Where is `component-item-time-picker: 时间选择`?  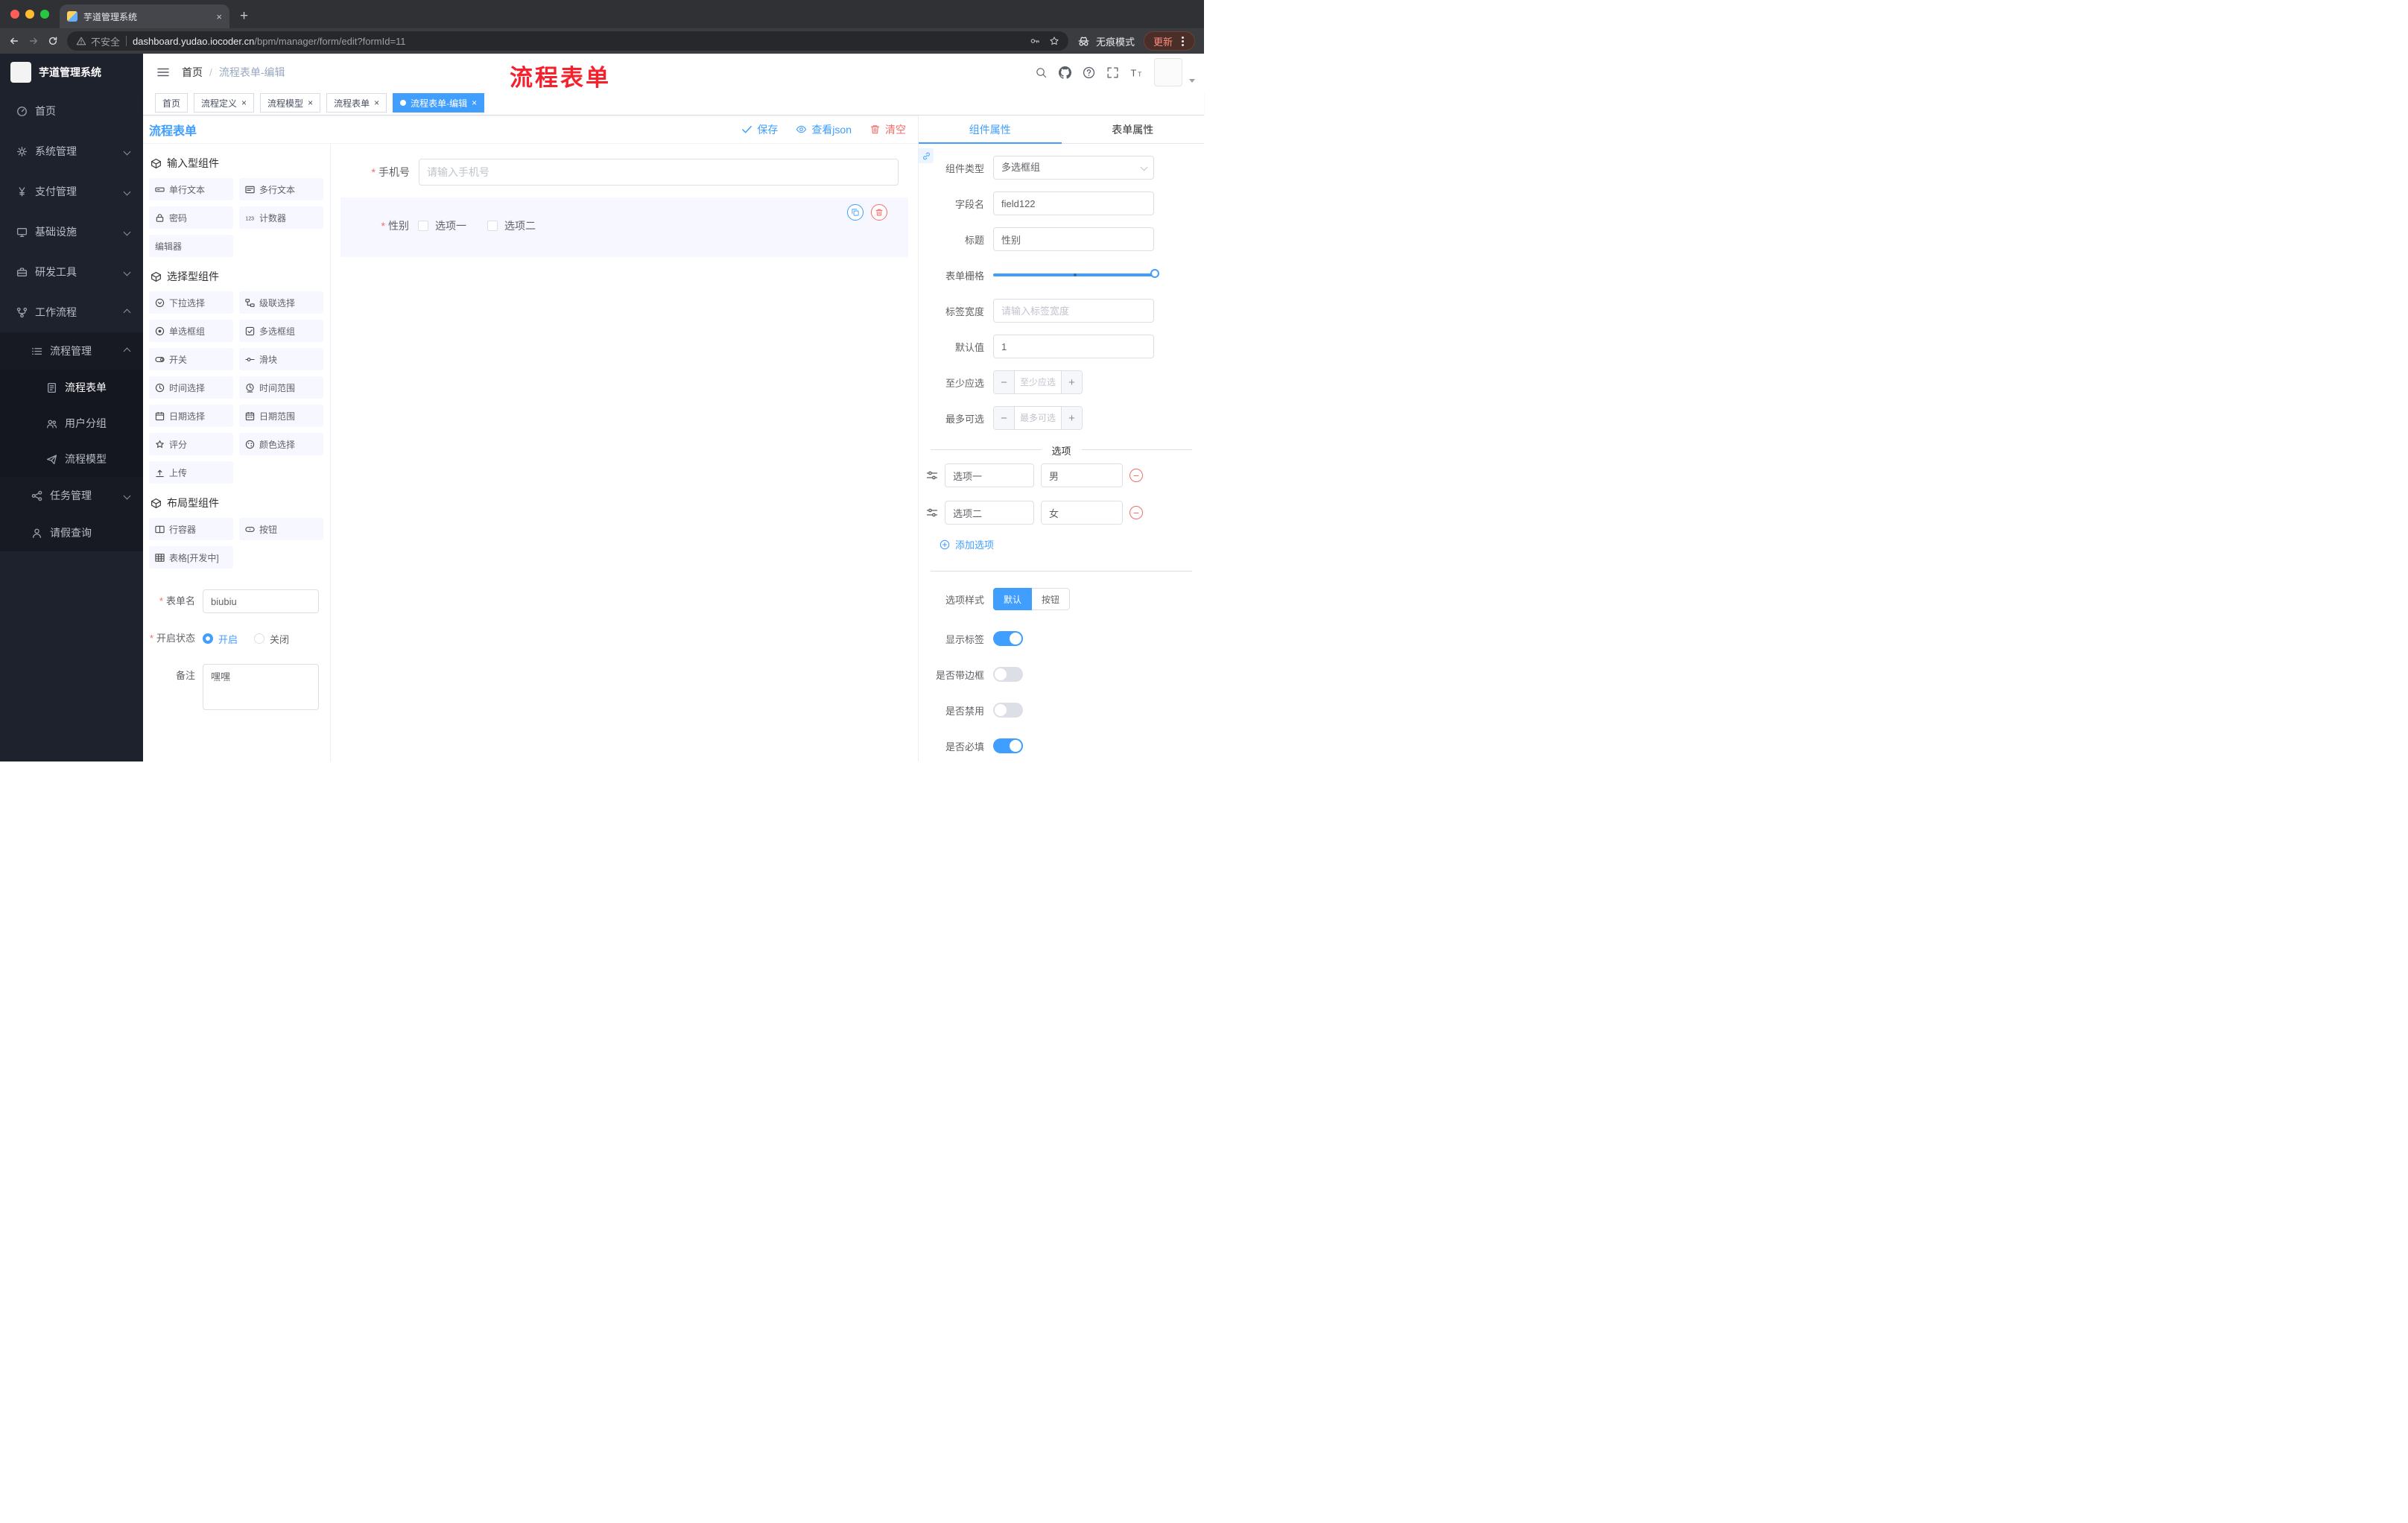 component-item-time-picker: 时间选择 is located at coordinates (191, 388).